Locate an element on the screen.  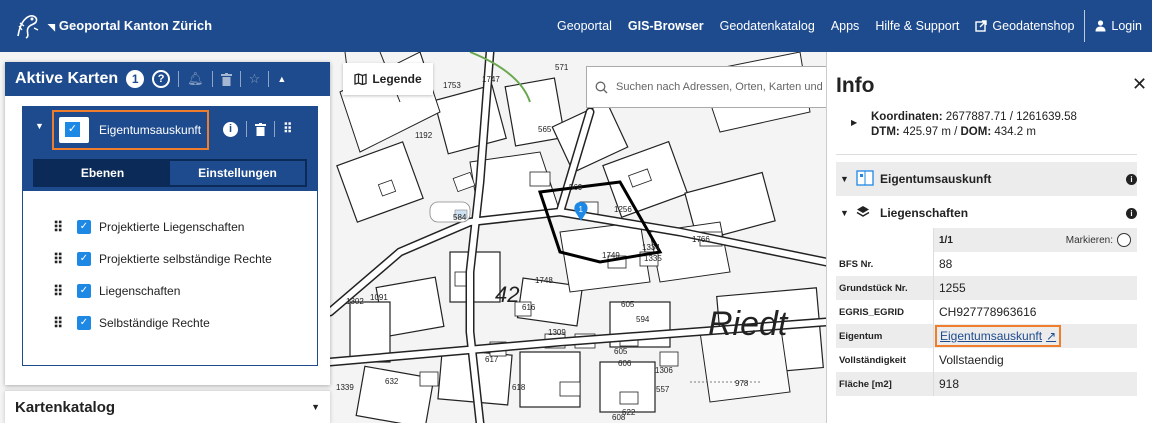
dtm-value: 425.97 m is located at coordinates (926, 132).